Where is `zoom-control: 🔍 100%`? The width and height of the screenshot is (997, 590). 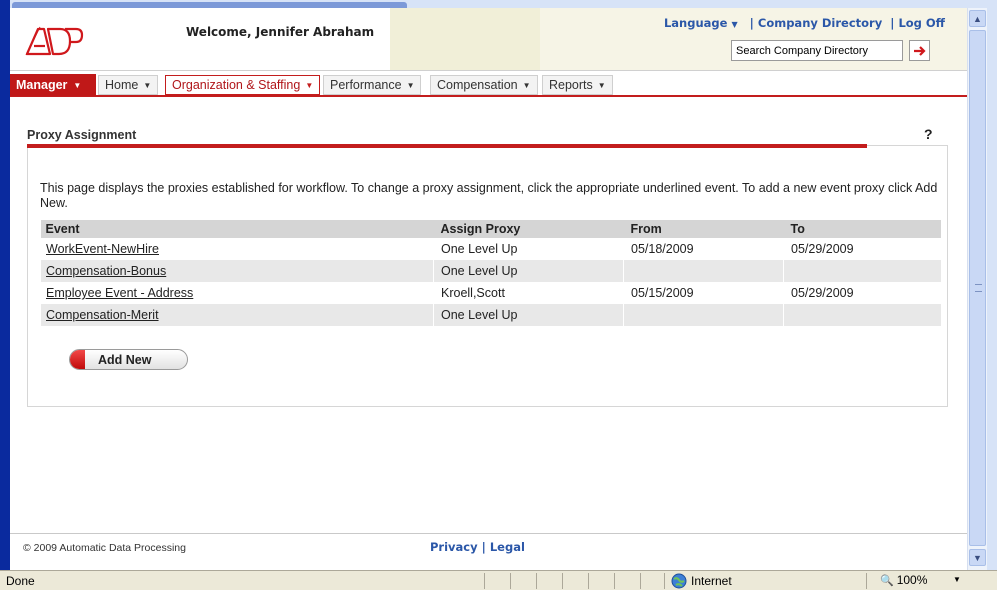
zoom-control: 🔍 100% is located at coordinates (903, 580).